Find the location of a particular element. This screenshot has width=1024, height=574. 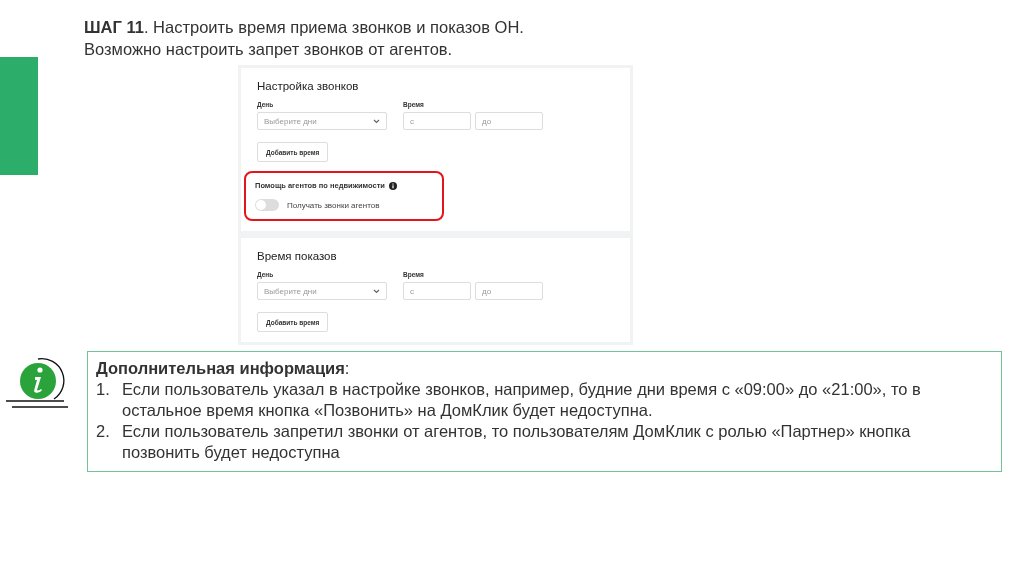

info-heading: Дополнительная информация: is located at coordinates (223, 368).